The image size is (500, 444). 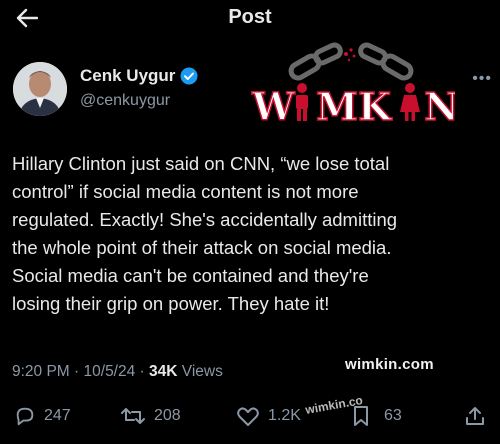 I want to click on reply-icon, so click(x=25, y=416).